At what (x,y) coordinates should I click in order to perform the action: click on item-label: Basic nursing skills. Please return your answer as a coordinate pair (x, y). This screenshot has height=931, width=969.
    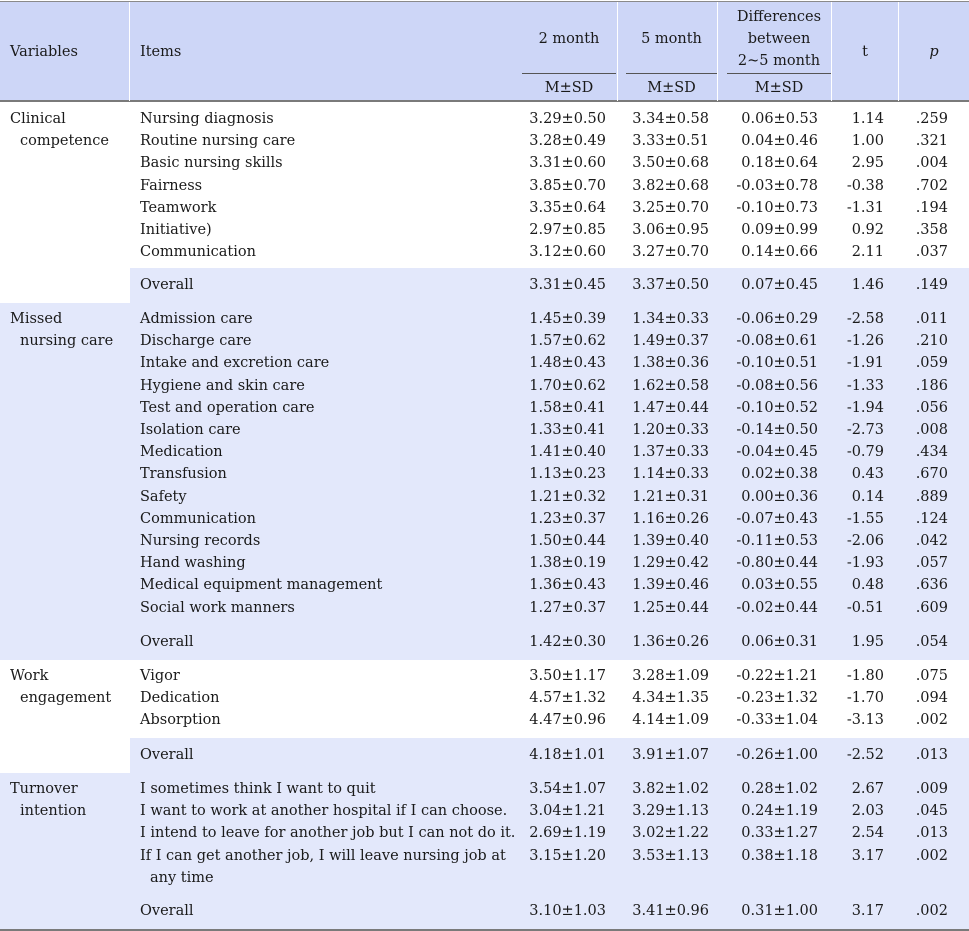
    Looking at the image, I should click on (211, 163).